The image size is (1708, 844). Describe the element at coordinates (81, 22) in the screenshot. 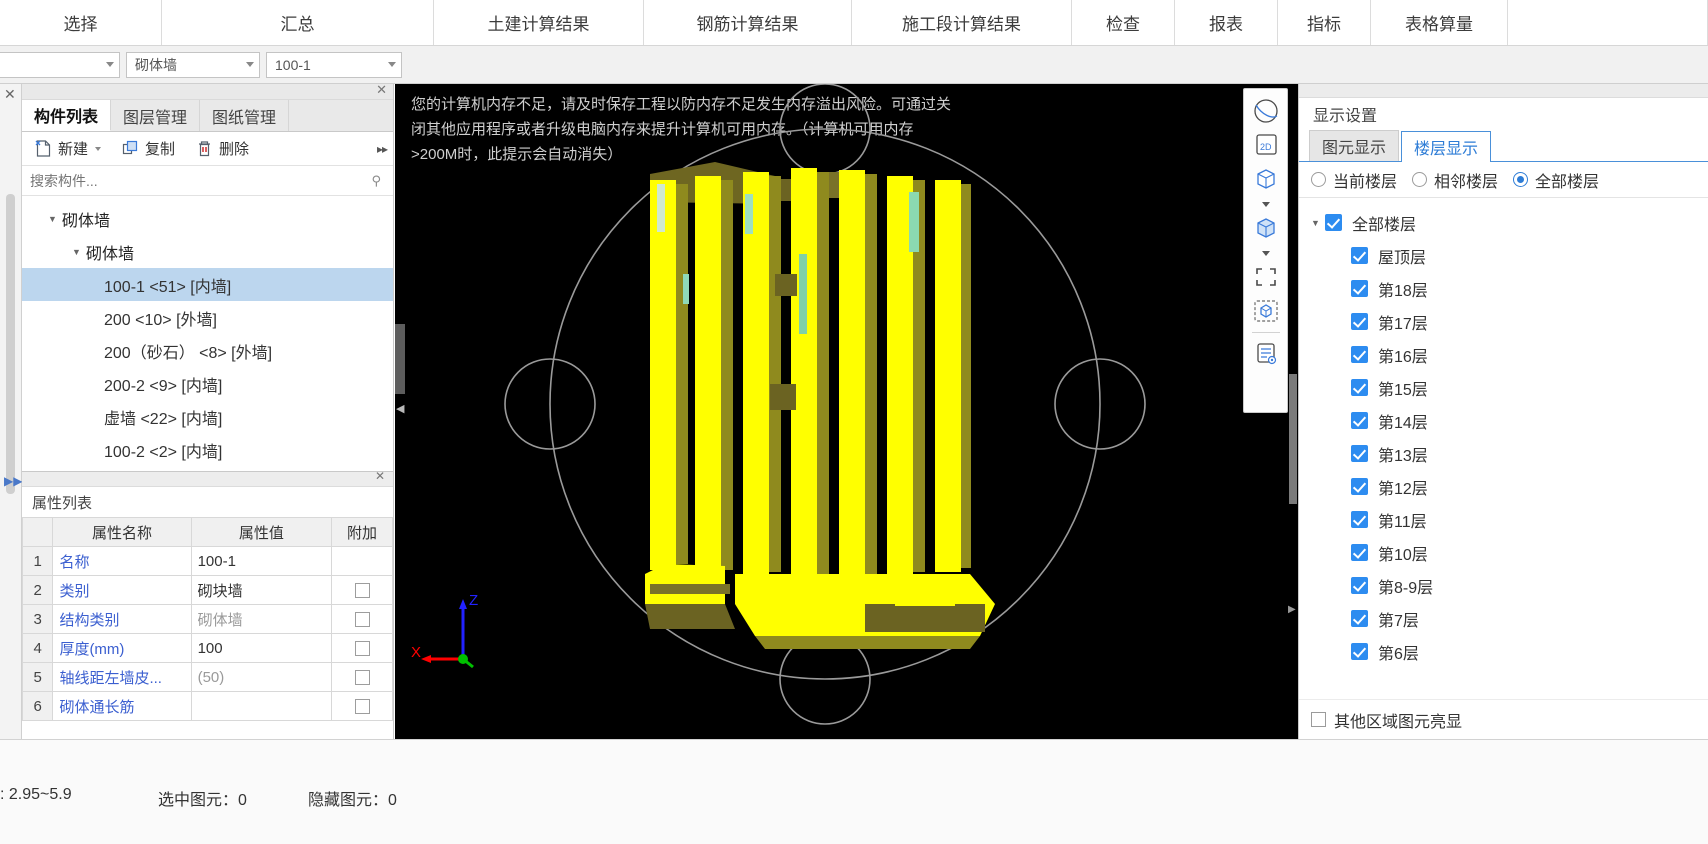

I see `ribbon-tab-1: 选择` at that location.